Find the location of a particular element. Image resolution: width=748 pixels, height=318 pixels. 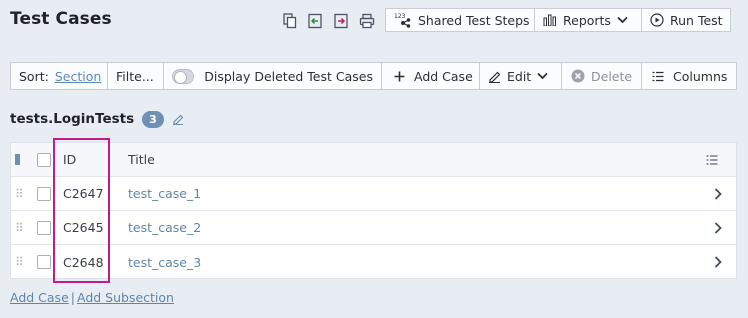

table-row: ⠿ C2648 test_case_3 is located at coordinates (373, 262).